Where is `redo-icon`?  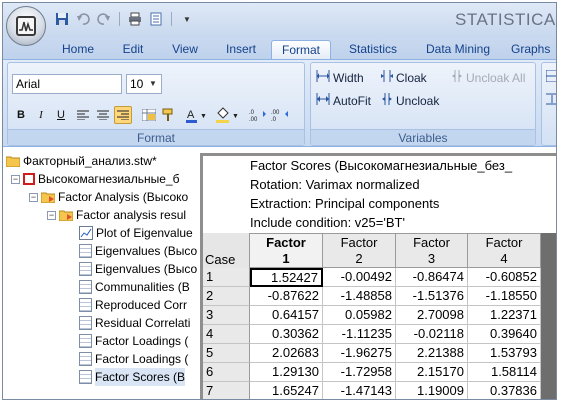
redo-icon is located at coordinates (104, 19).